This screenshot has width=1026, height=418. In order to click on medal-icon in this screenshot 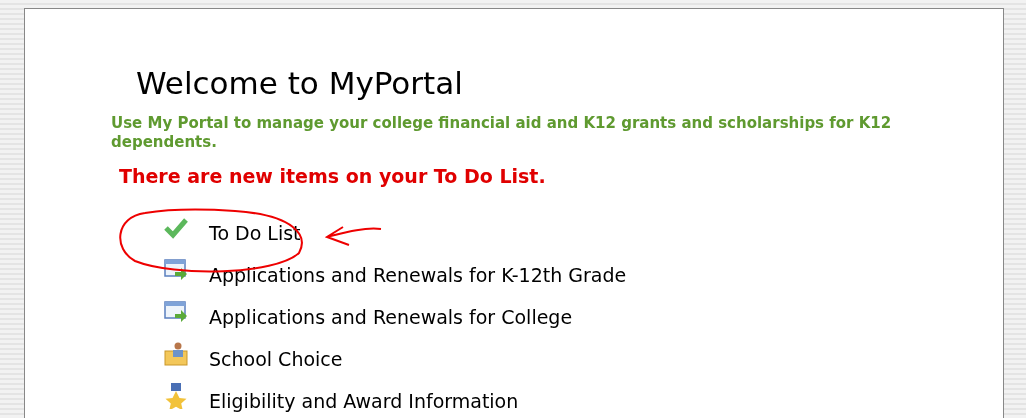, I will do `click(176, 395)`.